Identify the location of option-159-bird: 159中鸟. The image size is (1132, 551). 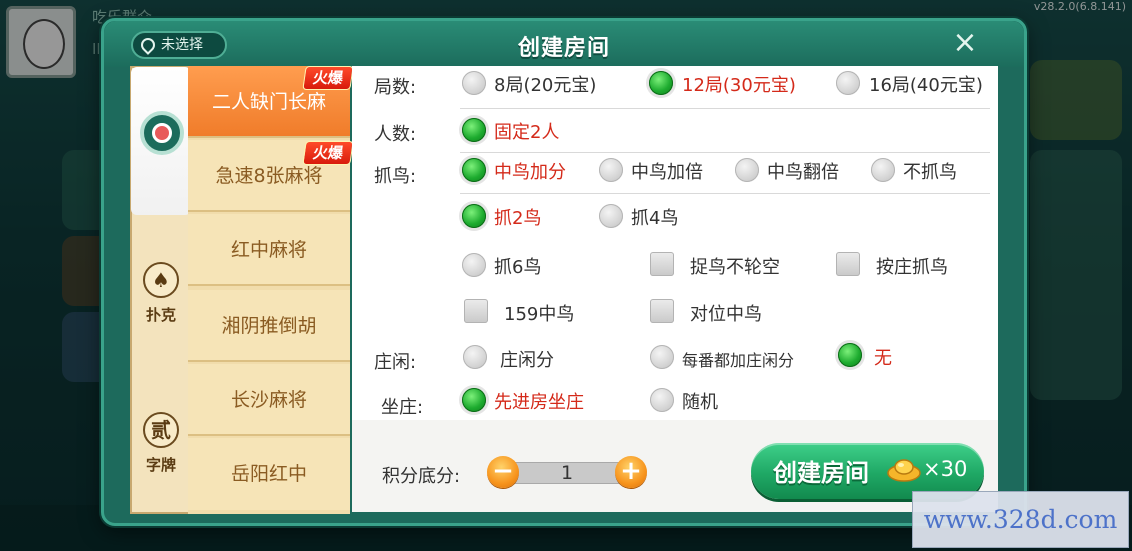
(539, 313).